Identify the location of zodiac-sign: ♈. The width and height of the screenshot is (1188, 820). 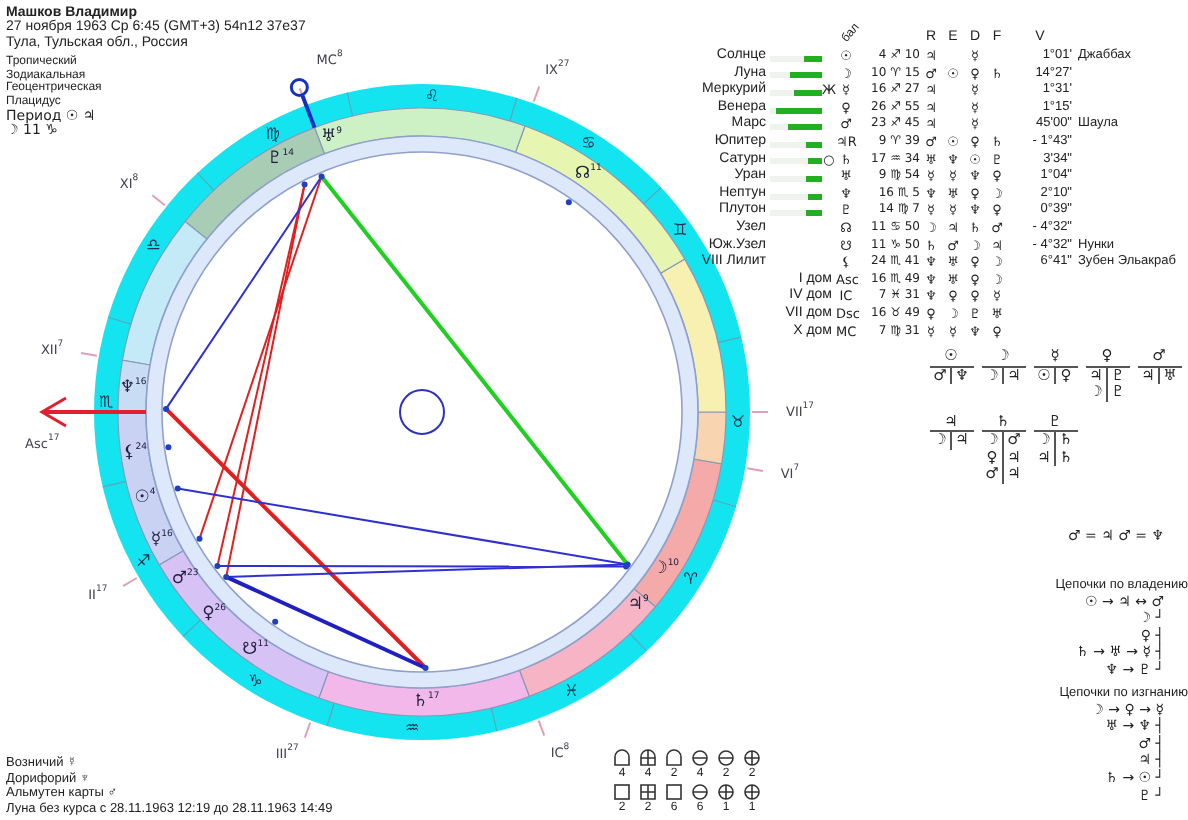
(690, 578).